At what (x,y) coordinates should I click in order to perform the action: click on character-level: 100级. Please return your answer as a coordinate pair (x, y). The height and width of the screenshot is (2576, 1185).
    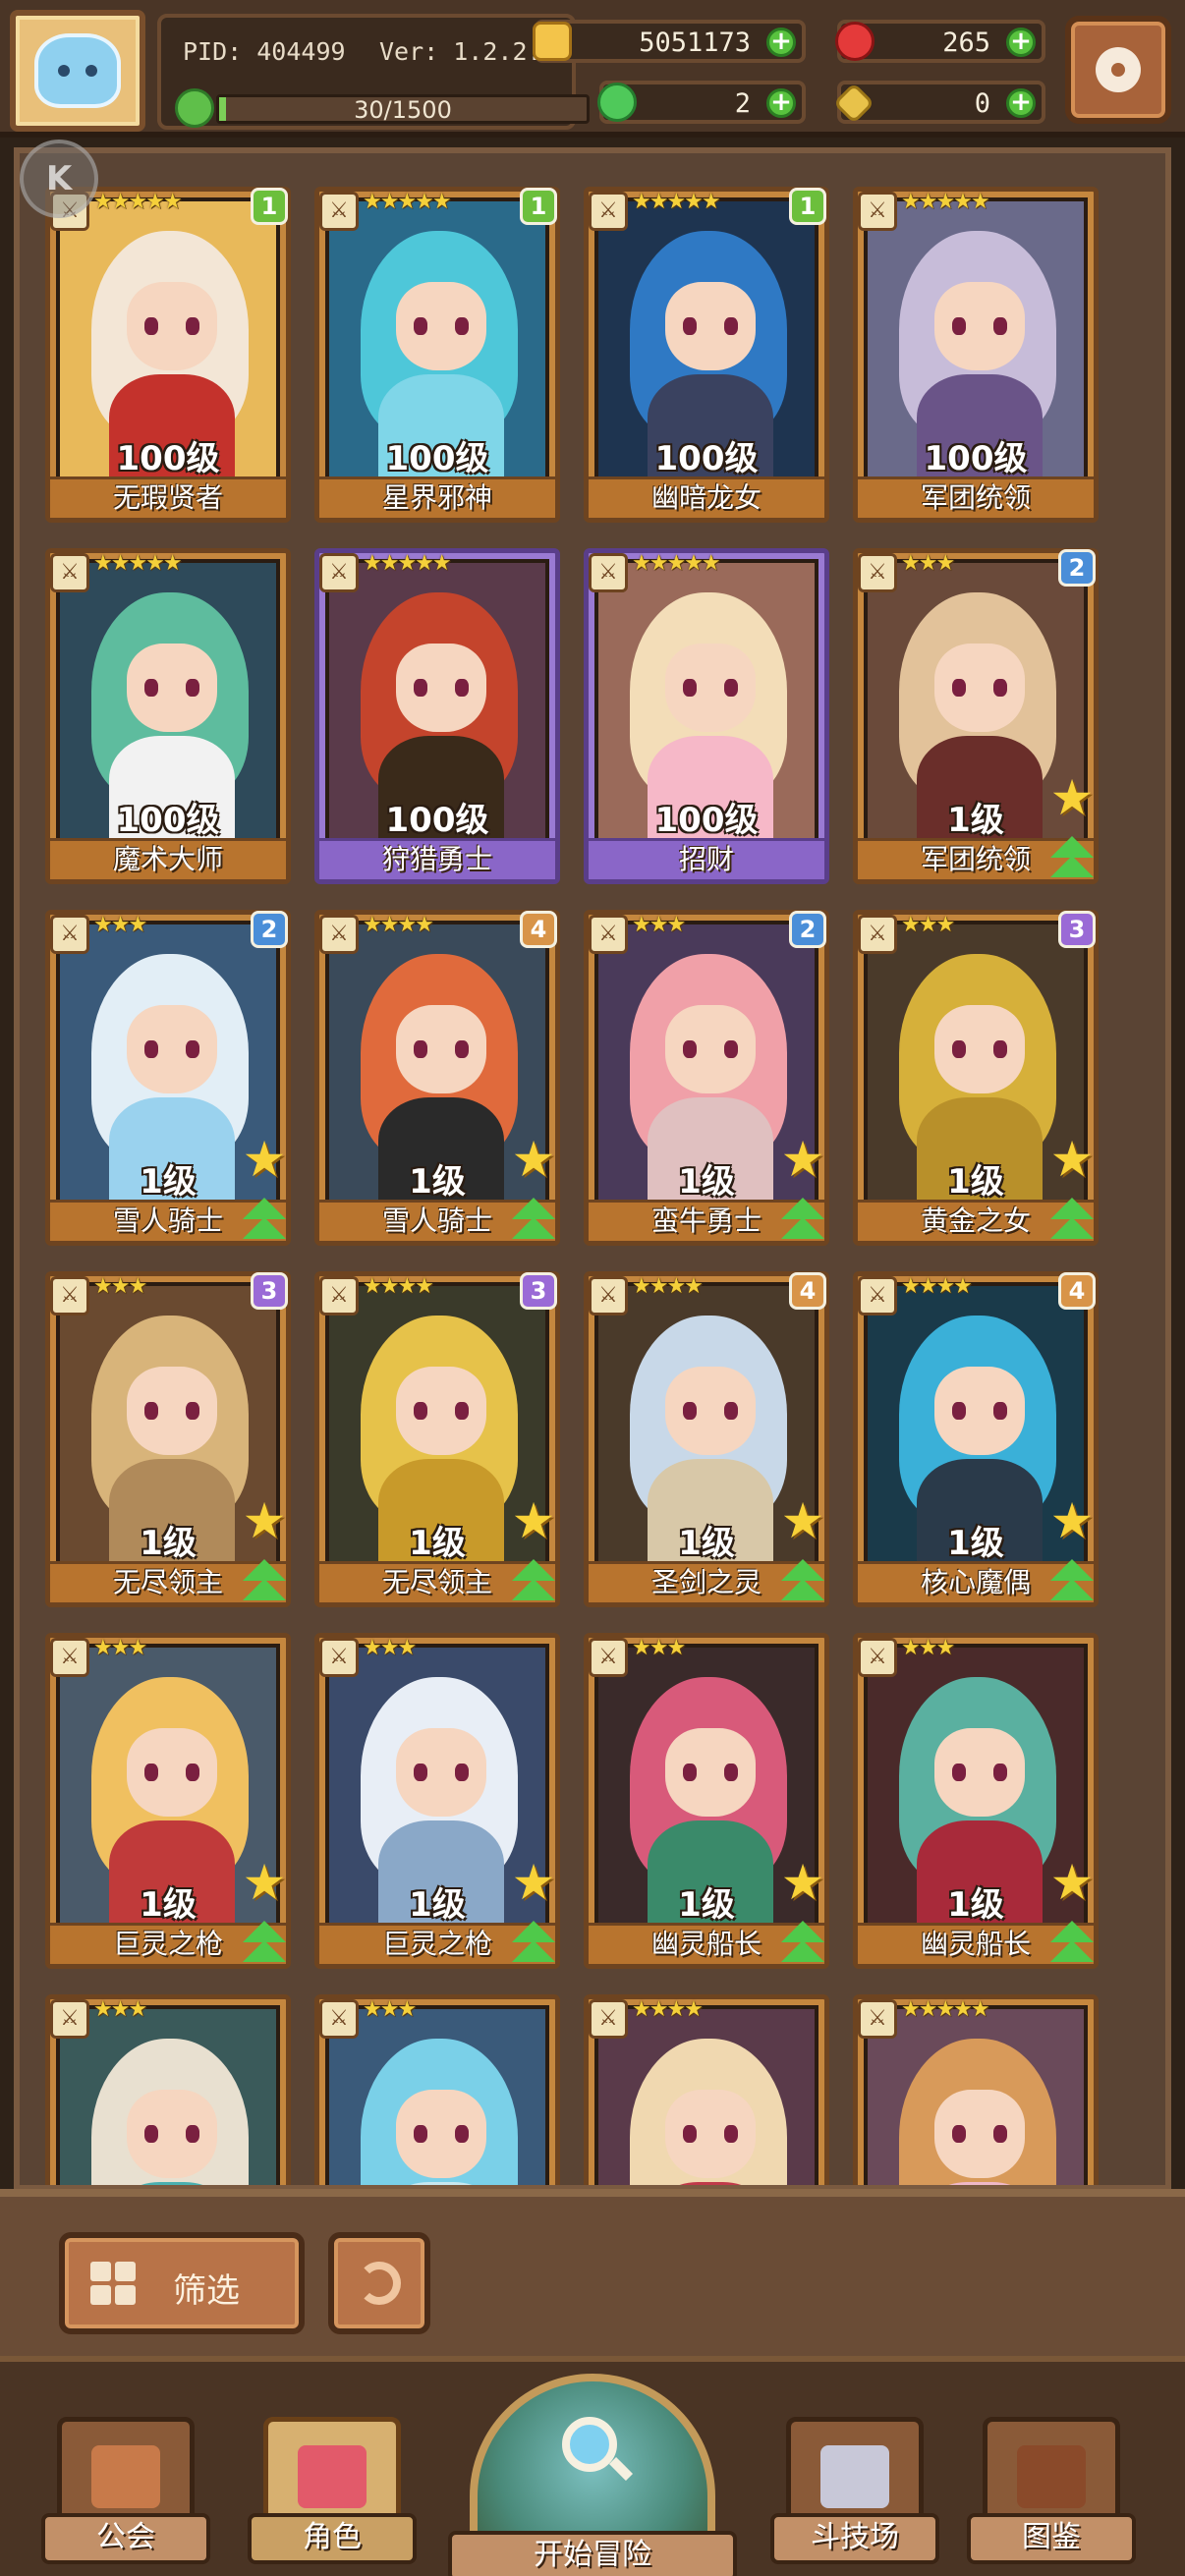
    Looking at the image, I should click on (707, 820).